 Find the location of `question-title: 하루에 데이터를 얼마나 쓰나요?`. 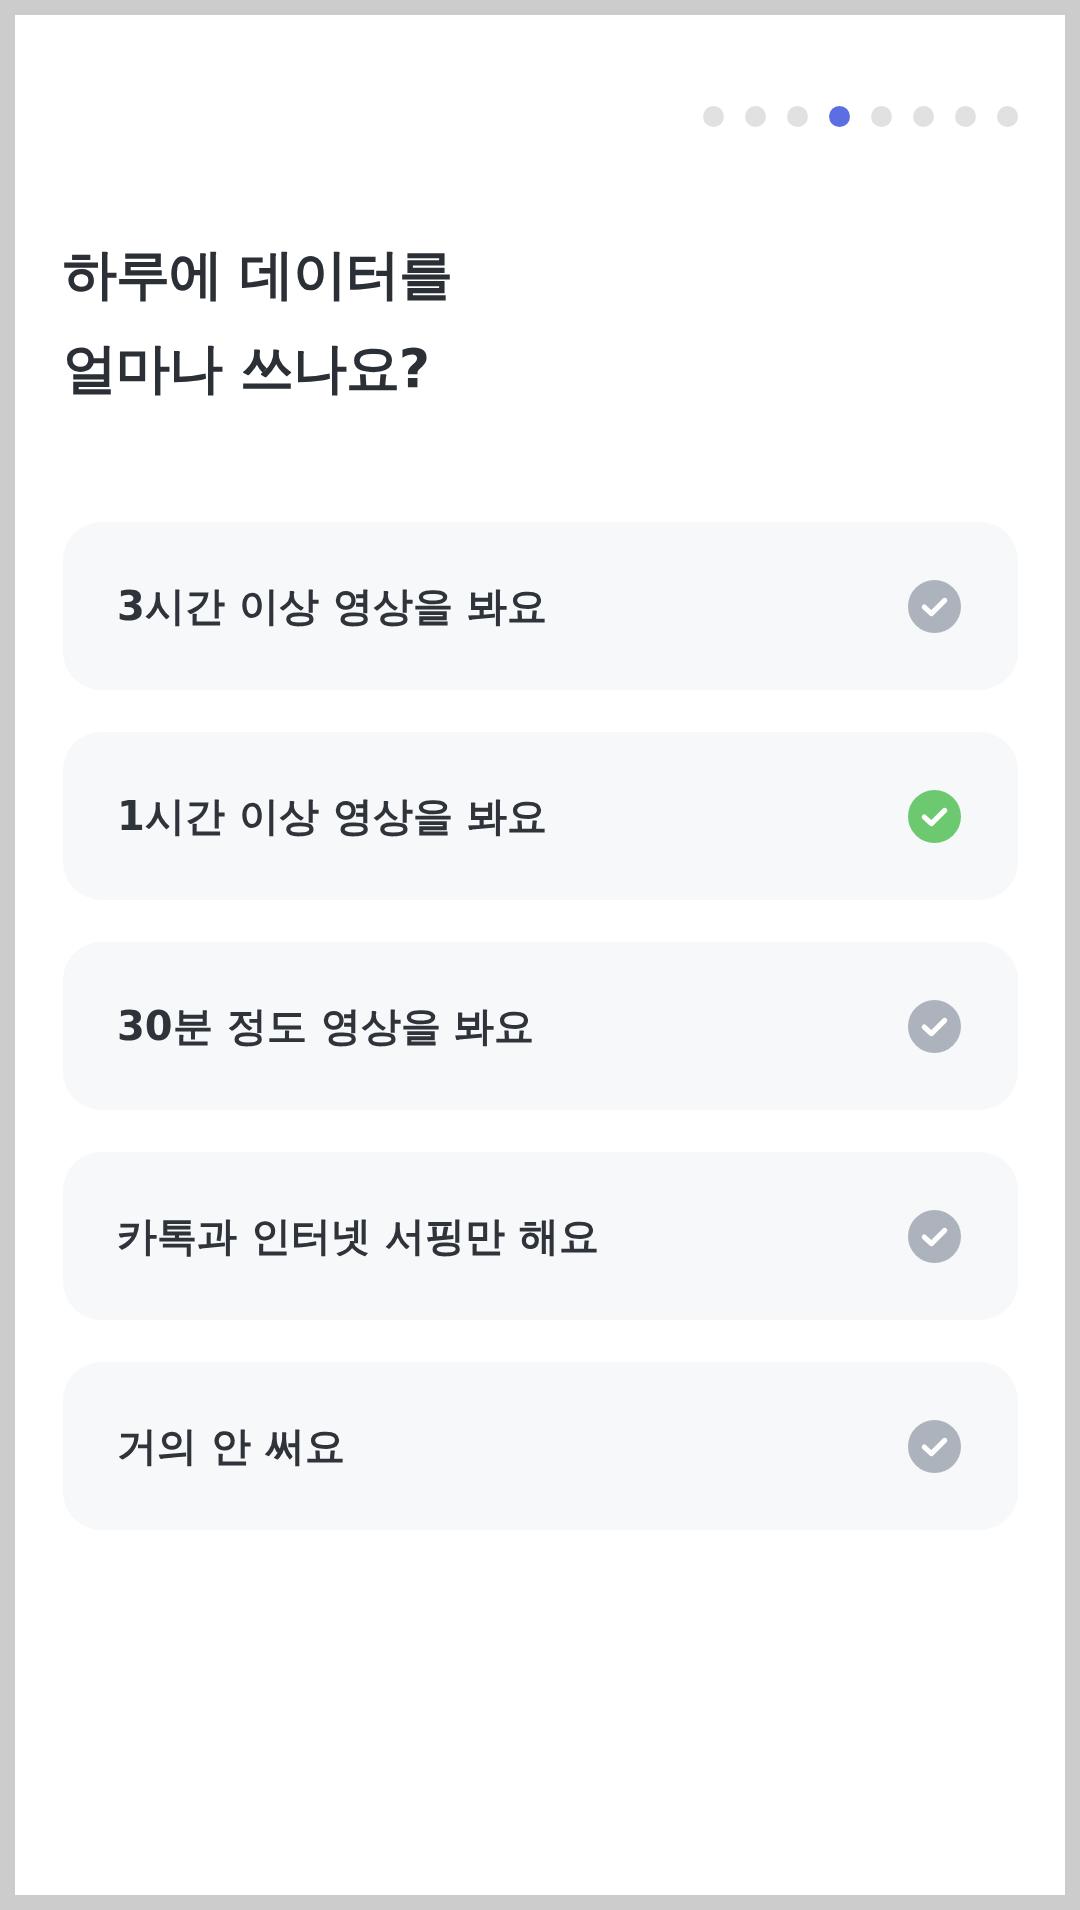

question-title: 하루에 데이터를 얼마나 쓰나요? is located at coordinates (258, 322).